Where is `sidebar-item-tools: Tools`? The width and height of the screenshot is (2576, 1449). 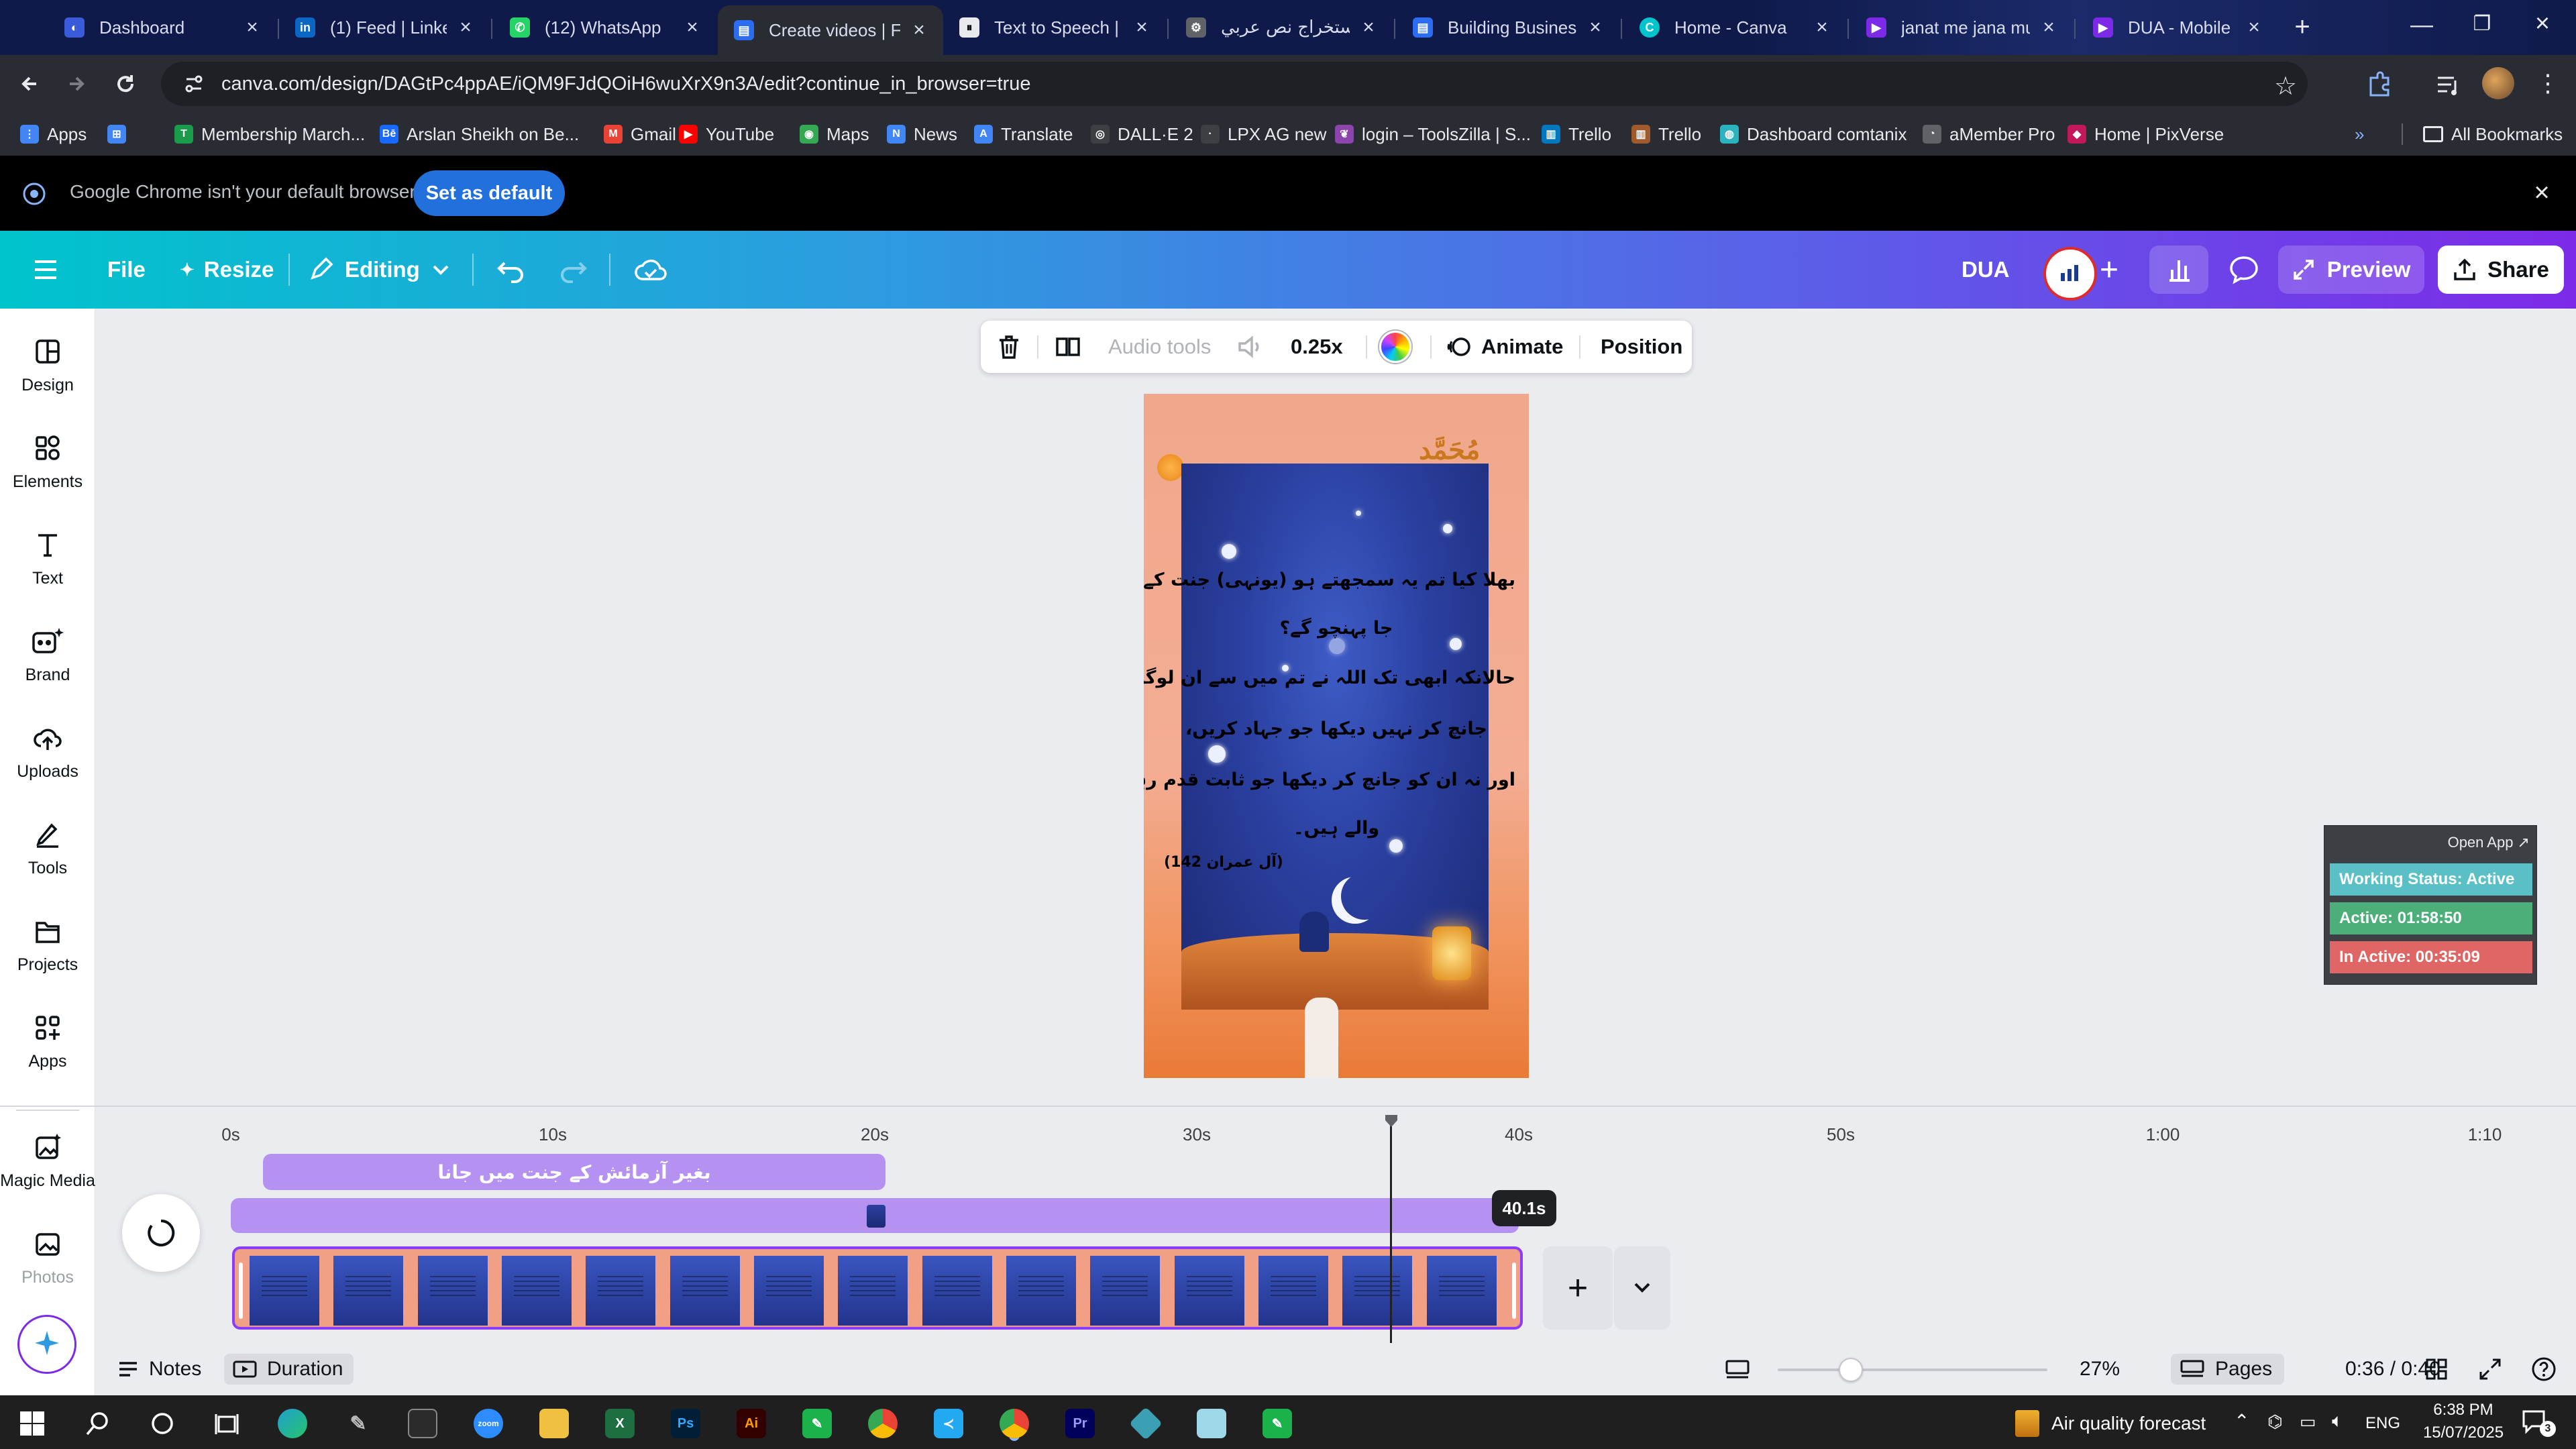 sidebar-item-tools: Tools is located at coordinates (47, 860).